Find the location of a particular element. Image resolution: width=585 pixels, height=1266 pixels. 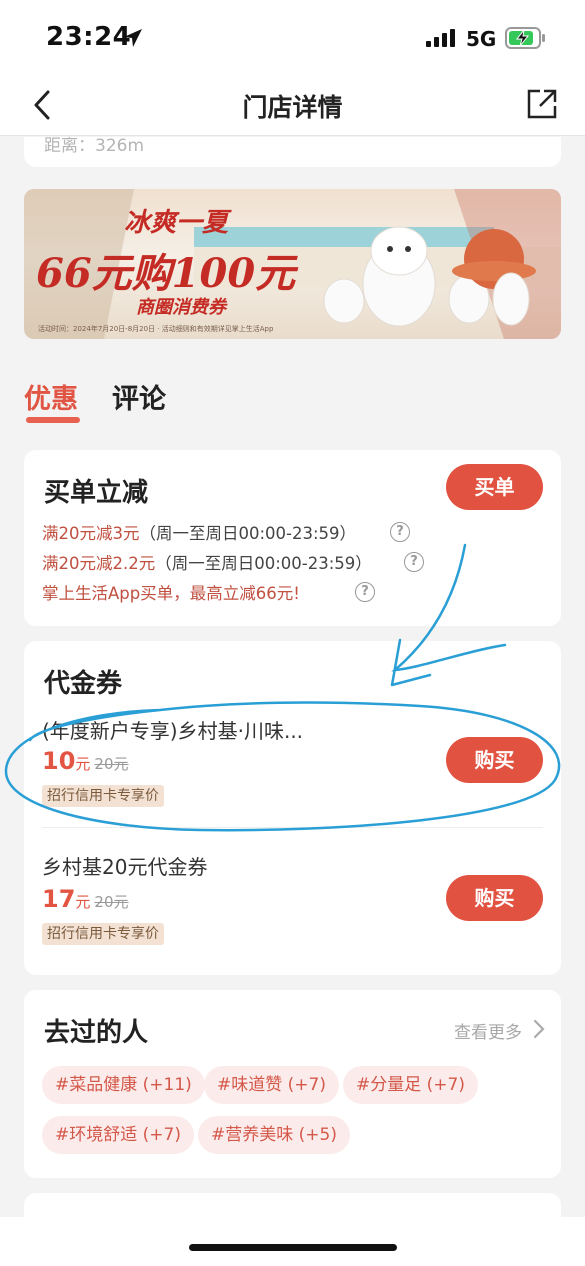

voucher-price: 10元 20元 is located at coordinates (85, 761).